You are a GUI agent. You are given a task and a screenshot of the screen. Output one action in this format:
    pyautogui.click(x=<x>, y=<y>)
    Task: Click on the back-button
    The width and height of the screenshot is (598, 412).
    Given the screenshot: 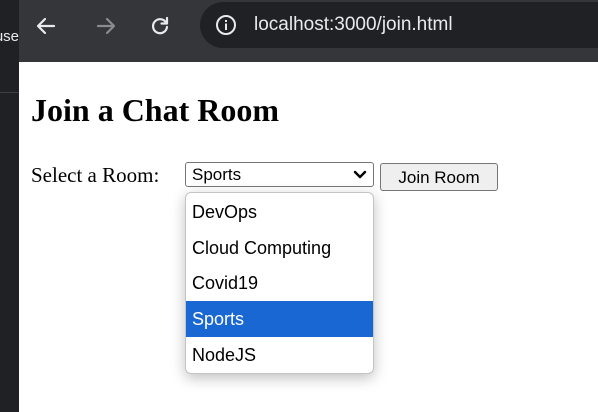 What is the action you would take?
    pyautogui.click(x=46, y=26)
    